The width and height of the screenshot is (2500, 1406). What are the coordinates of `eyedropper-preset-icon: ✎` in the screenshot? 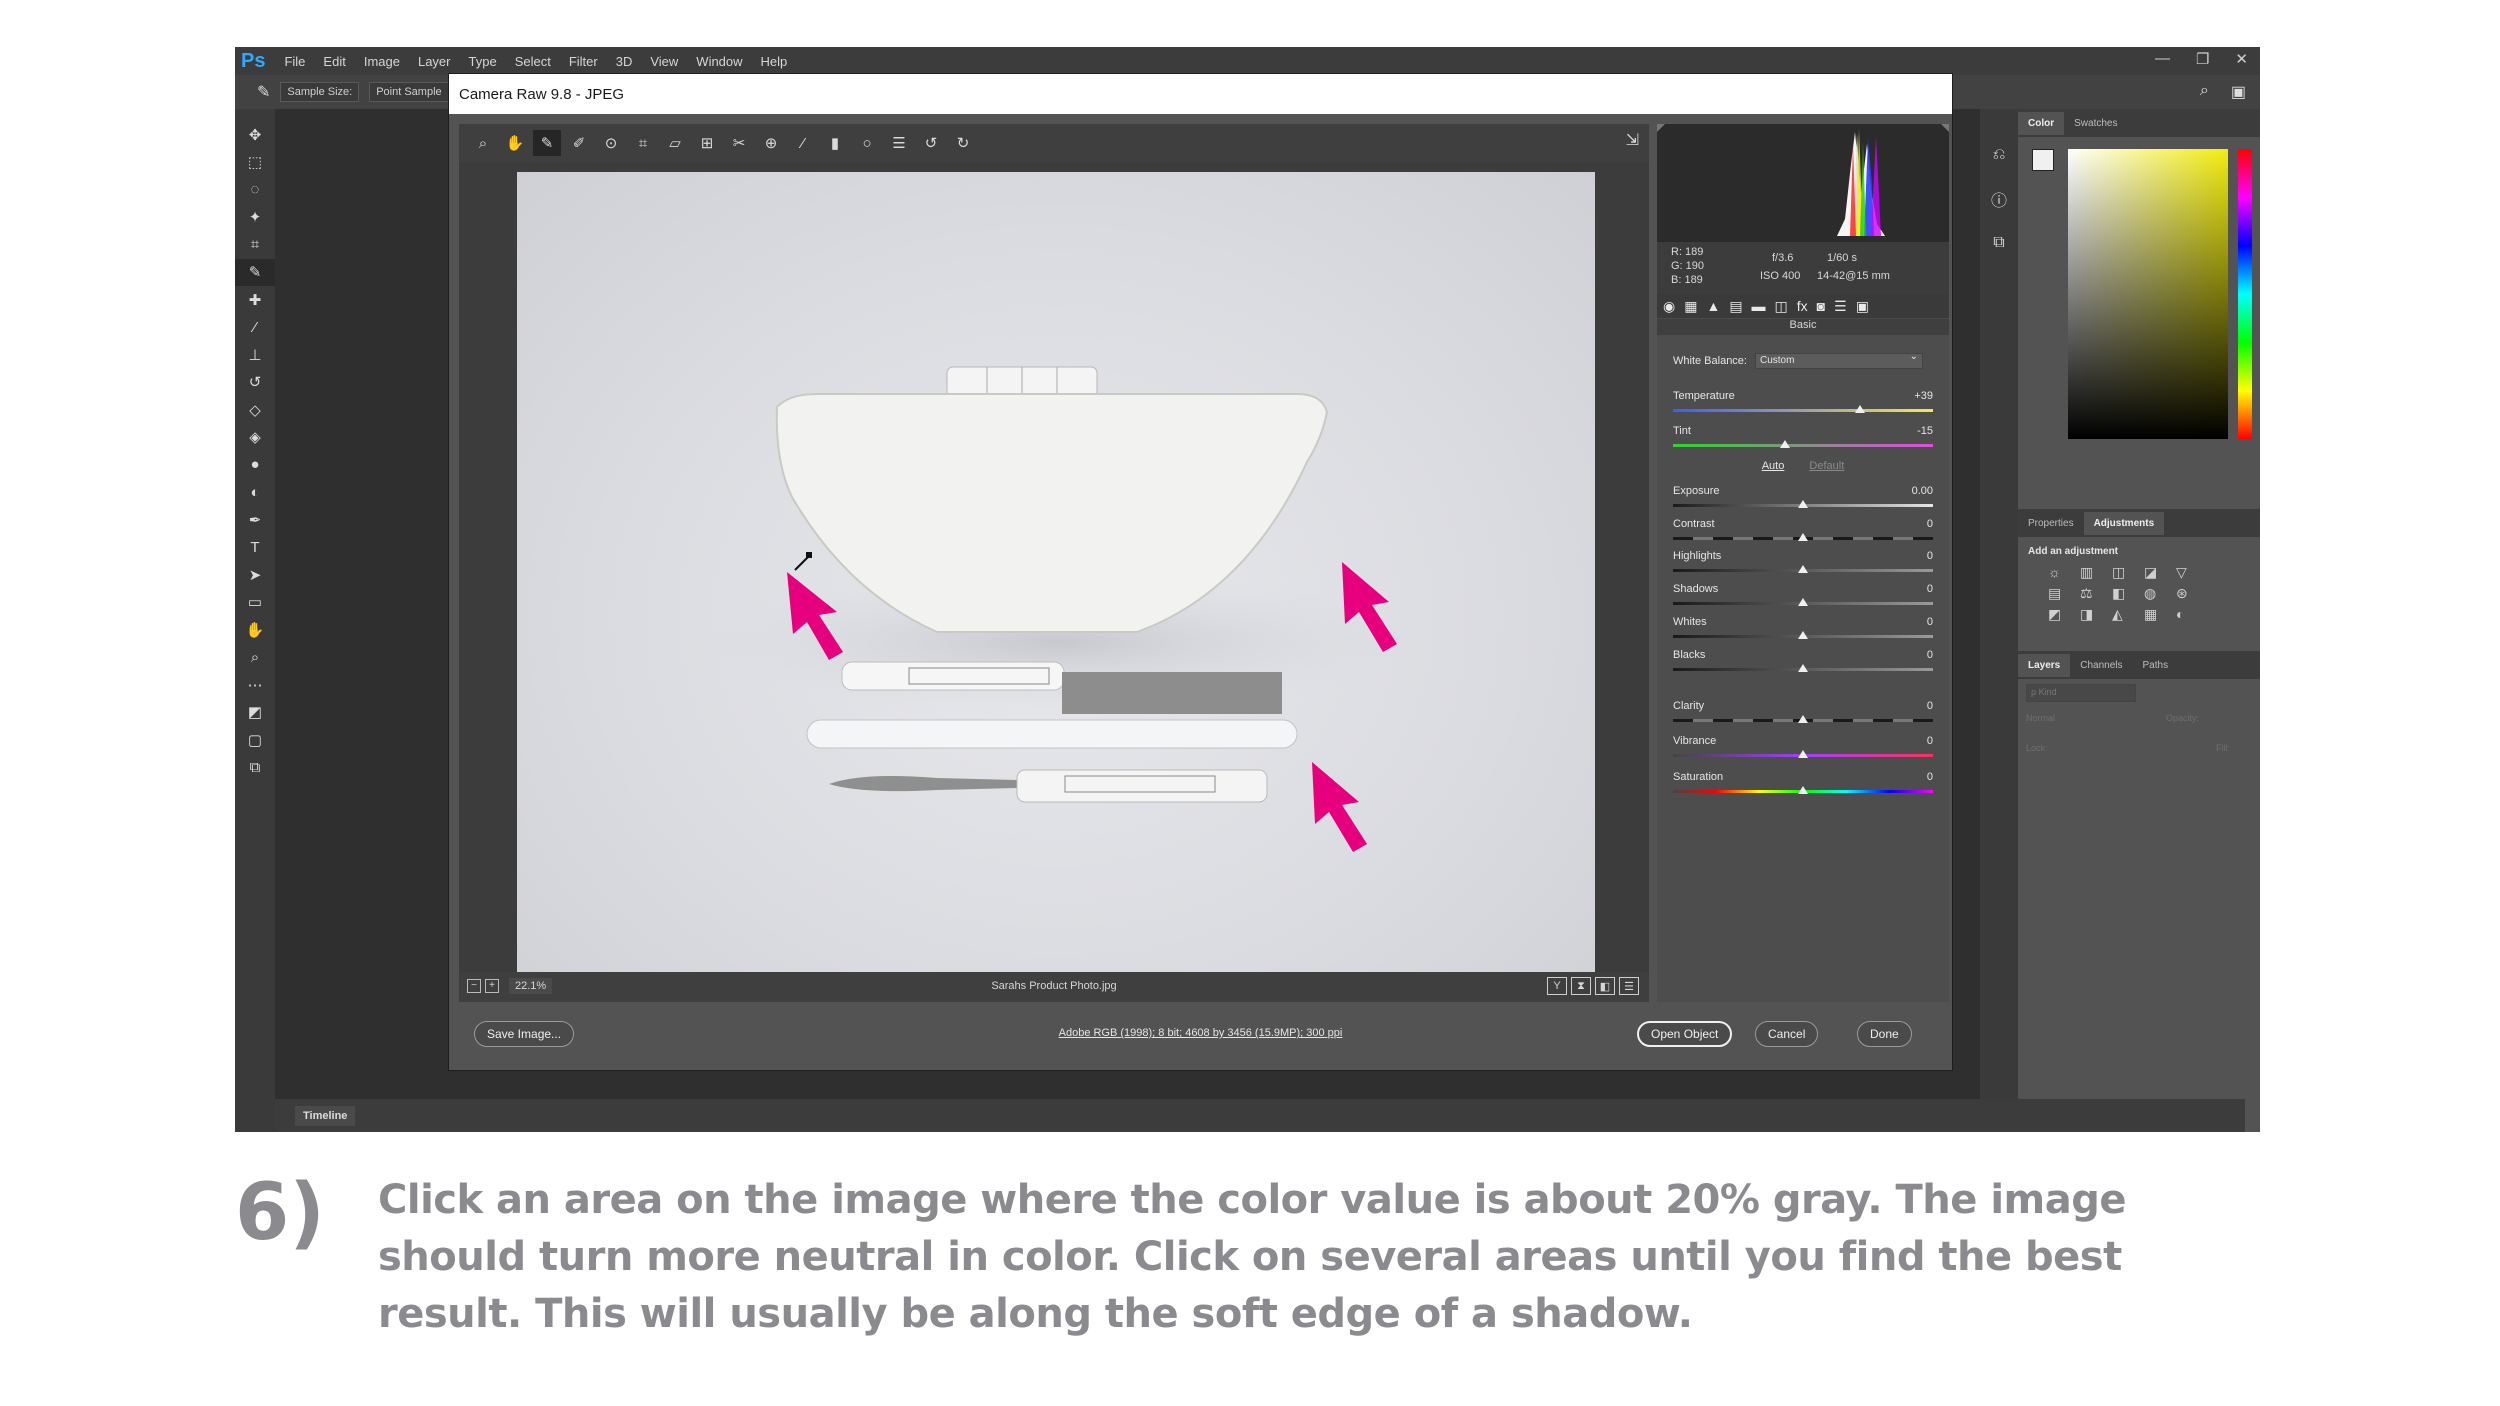 It's located at (263, 92).